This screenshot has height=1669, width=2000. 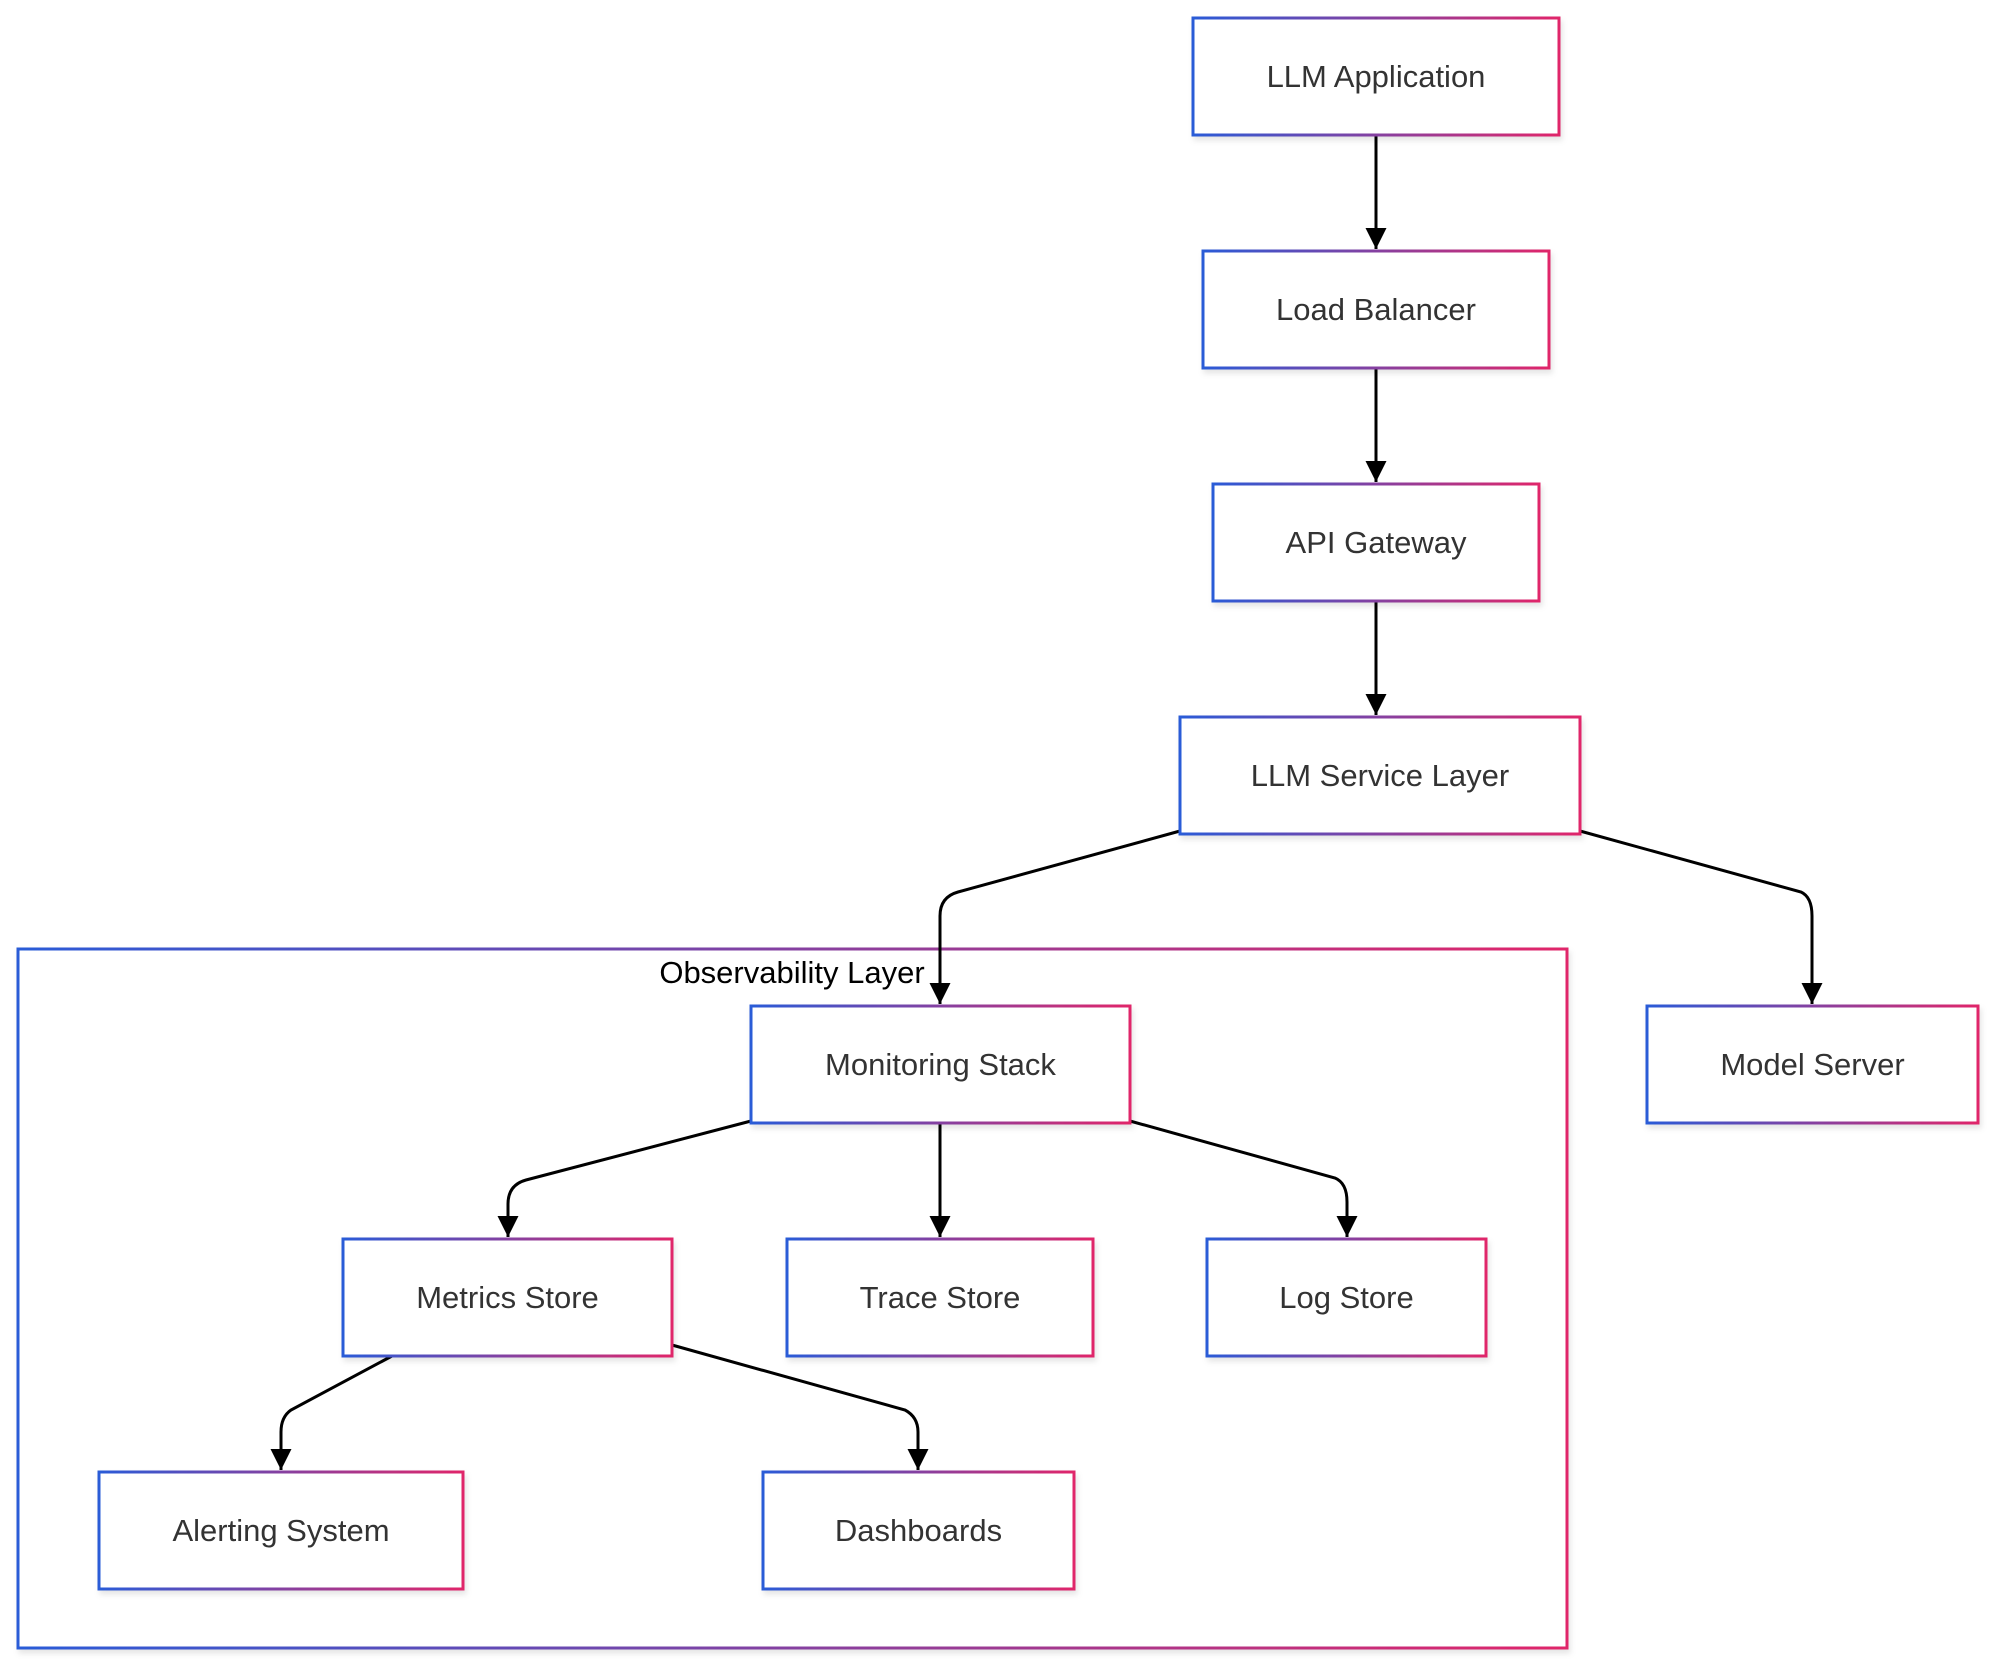 I want to click on node-label-dashboards: Dashboards, so click(x=918, y=1530).